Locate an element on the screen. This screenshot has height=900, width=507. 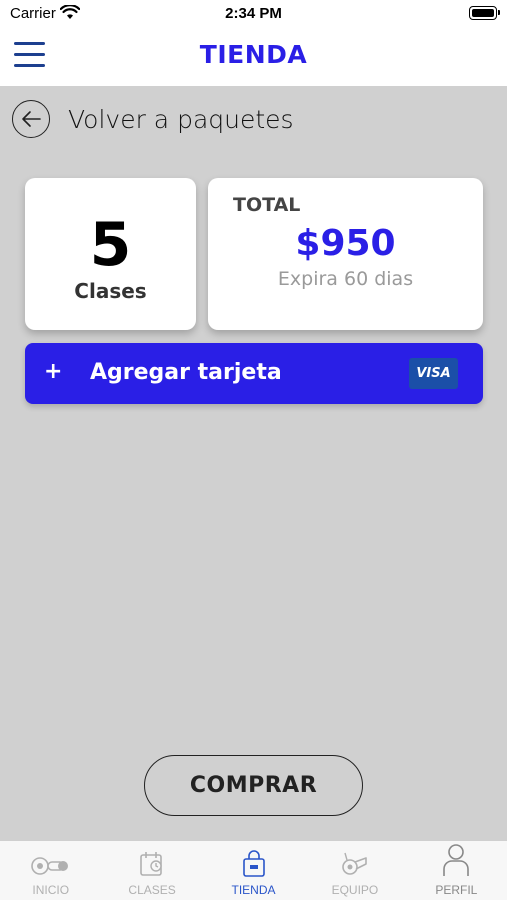
page-title: TIENDA is located at coordinates (253, 54).